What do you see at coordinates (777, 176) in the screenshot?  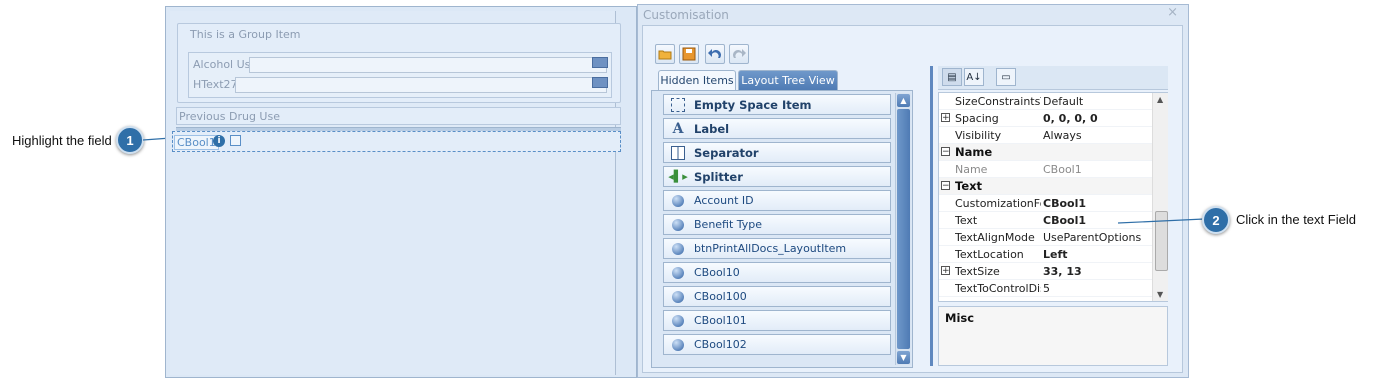 I see `list-item: ◂▌▸ Splitter` at bounding box center [777, 176].